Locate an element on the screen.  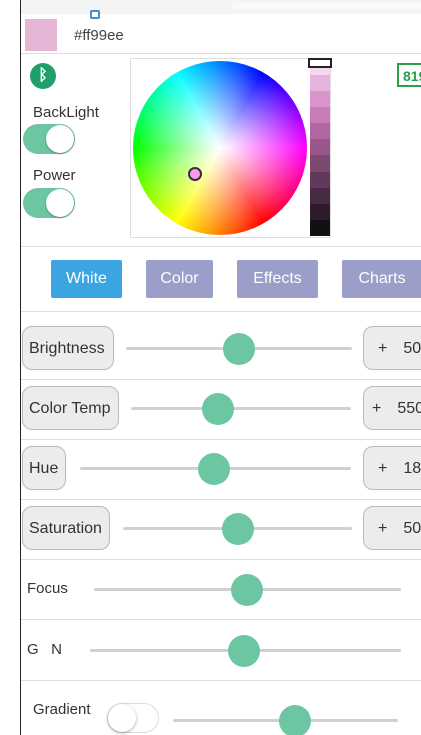
tab-effects: Effects is located at coordinates (277, 279).